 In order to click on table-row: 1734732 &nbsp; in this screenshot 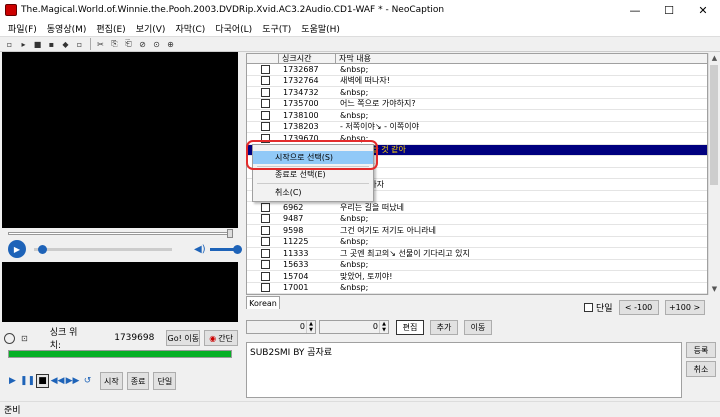, I will do `click(477, 93)`.